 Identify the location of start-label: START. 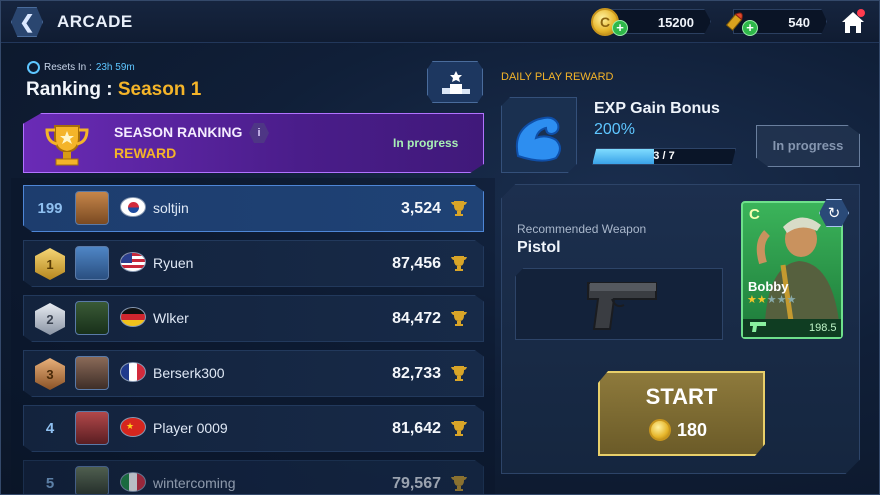
(681, 396).